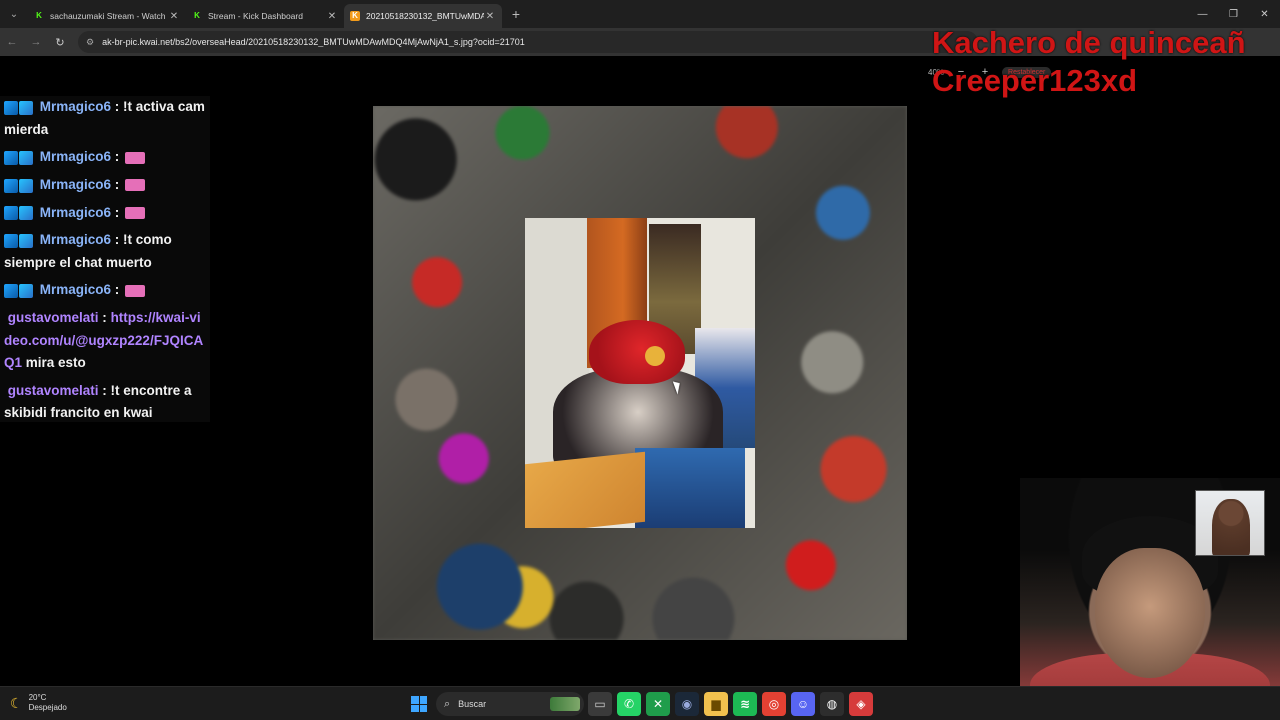 This screenshot has width=1280, height=720. I want to click on steam-icon: ◉, so click(687, 704).